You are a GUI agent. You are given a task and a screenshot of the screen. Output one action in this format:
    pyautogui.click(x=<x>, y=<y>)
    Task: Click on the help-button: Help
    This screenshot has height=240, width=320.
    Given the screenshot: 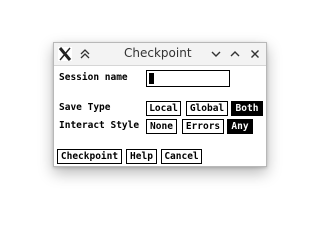 What is the action you would take?
    pyautogui.click(x=141, y=156)
    